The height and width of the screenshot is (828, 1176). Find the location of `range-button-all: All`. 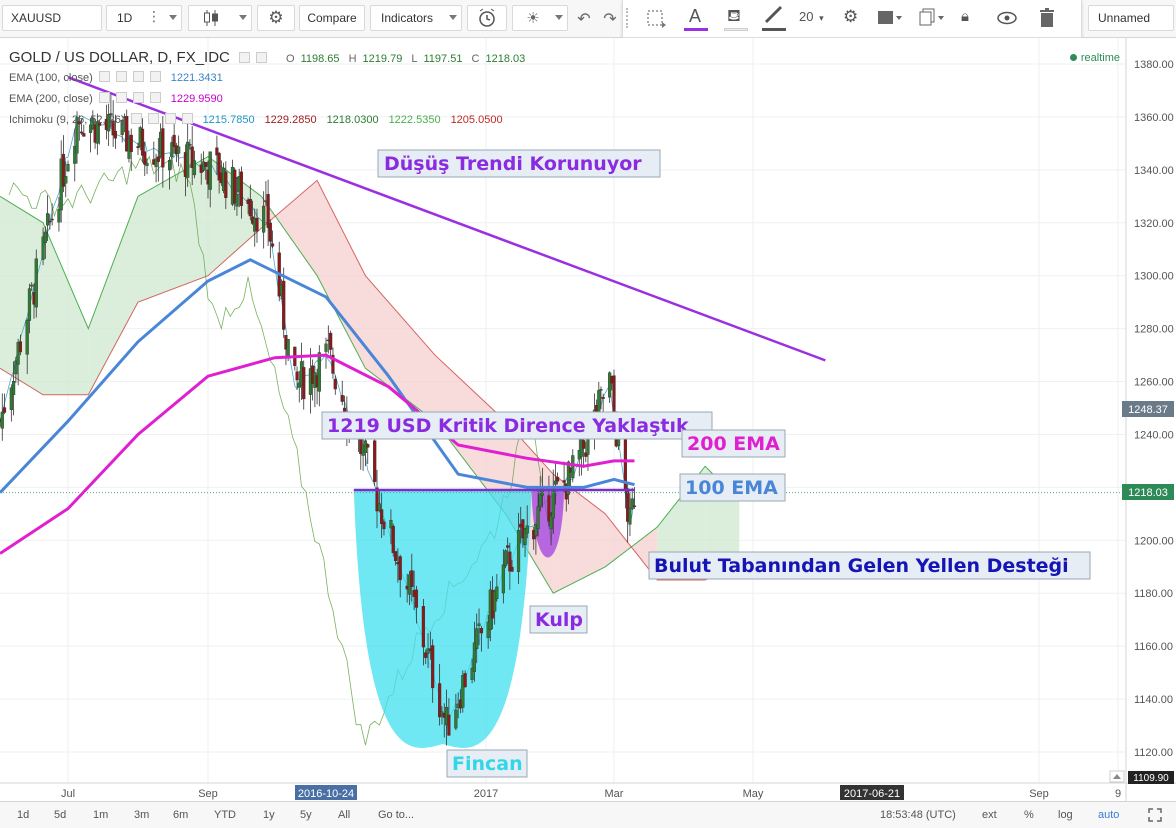

range-button-all: All is located at coordinates (344, 815).